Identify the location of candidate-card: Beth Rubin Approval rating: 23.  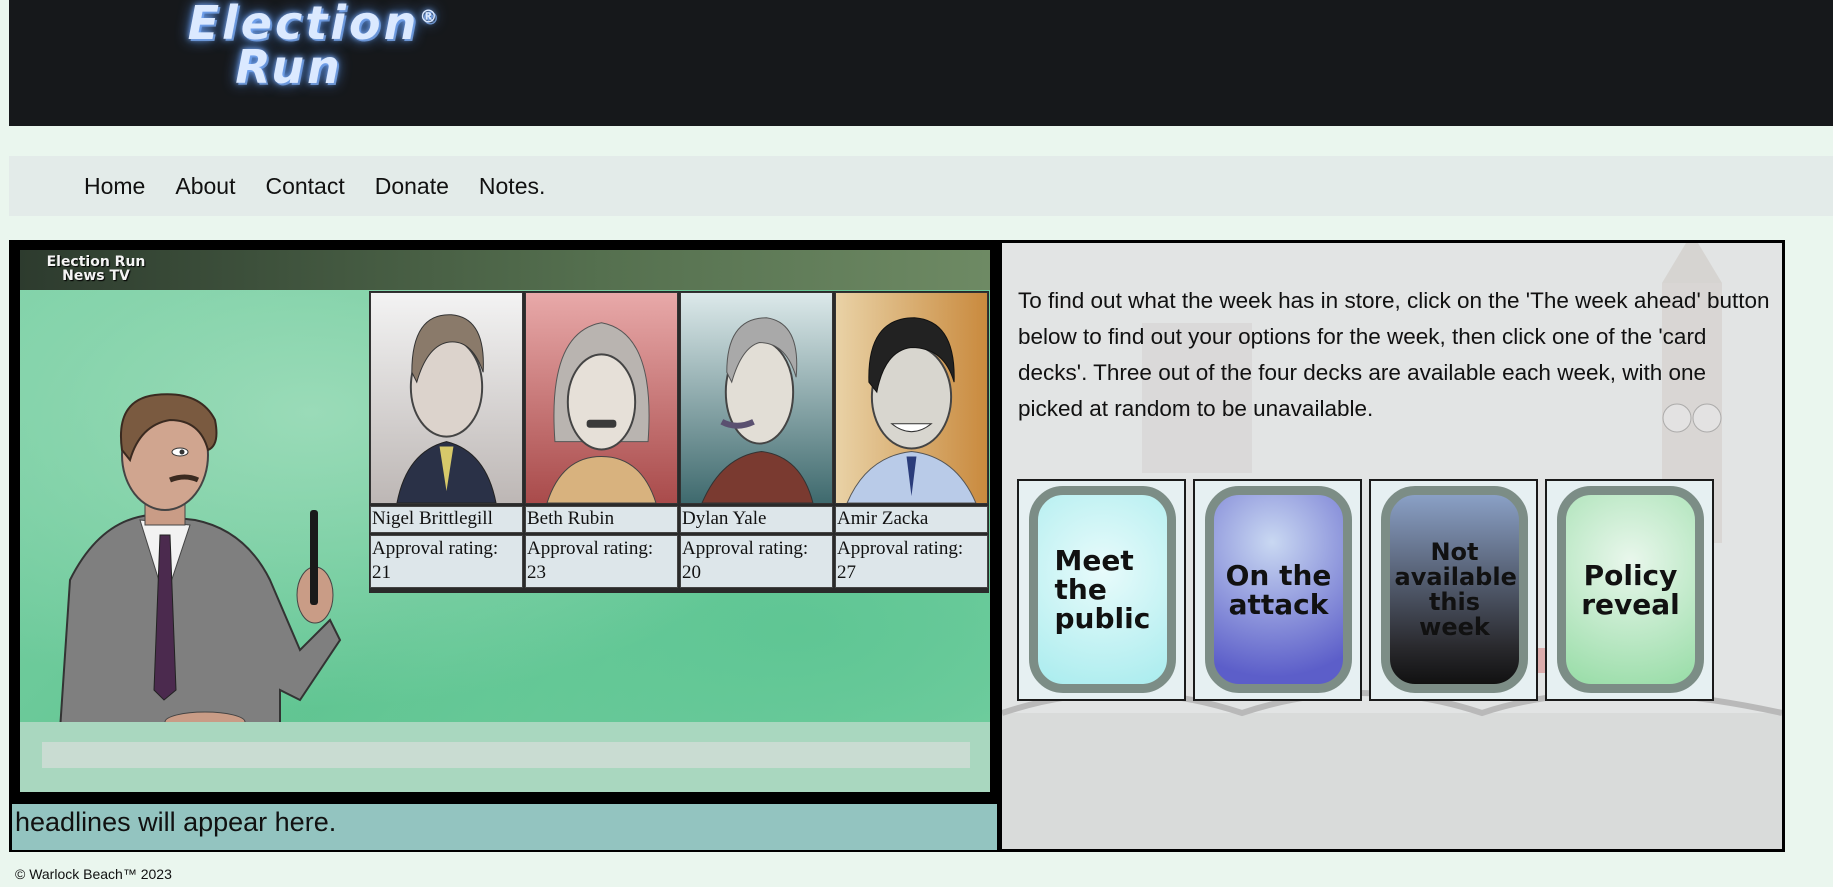
(601, 442).